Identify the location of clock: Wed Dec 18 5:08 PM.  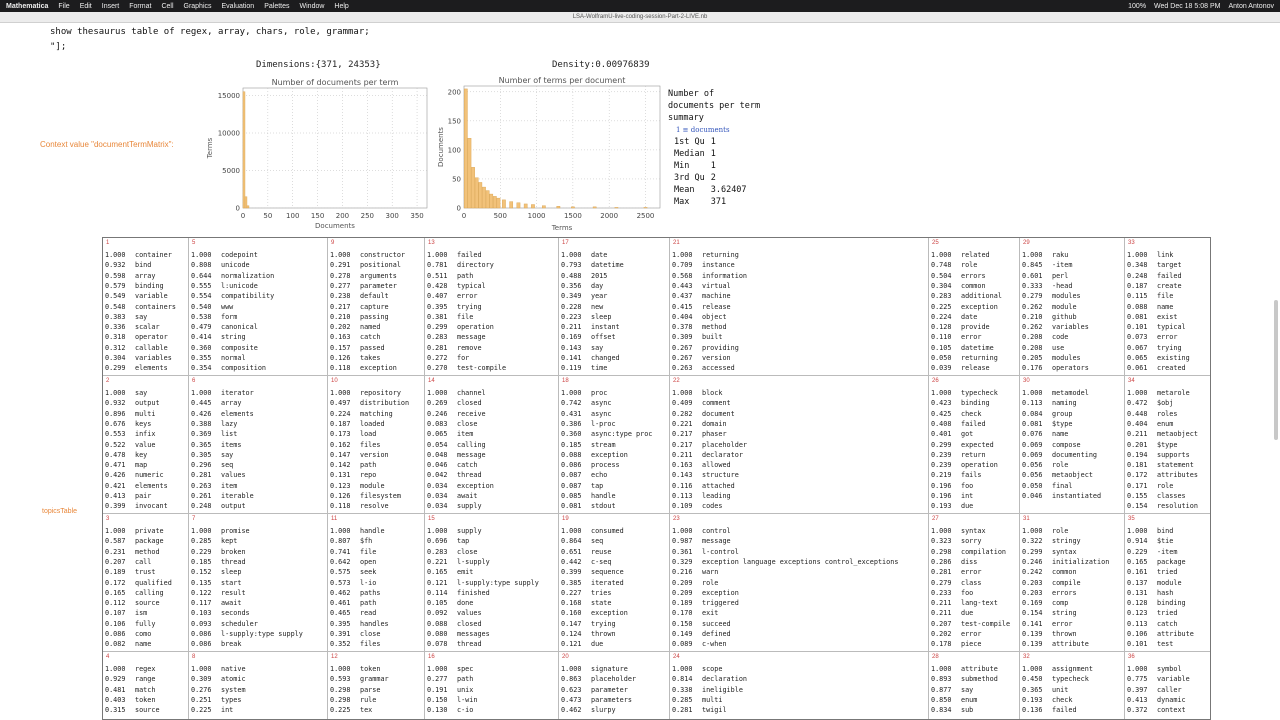
(1187, 6).